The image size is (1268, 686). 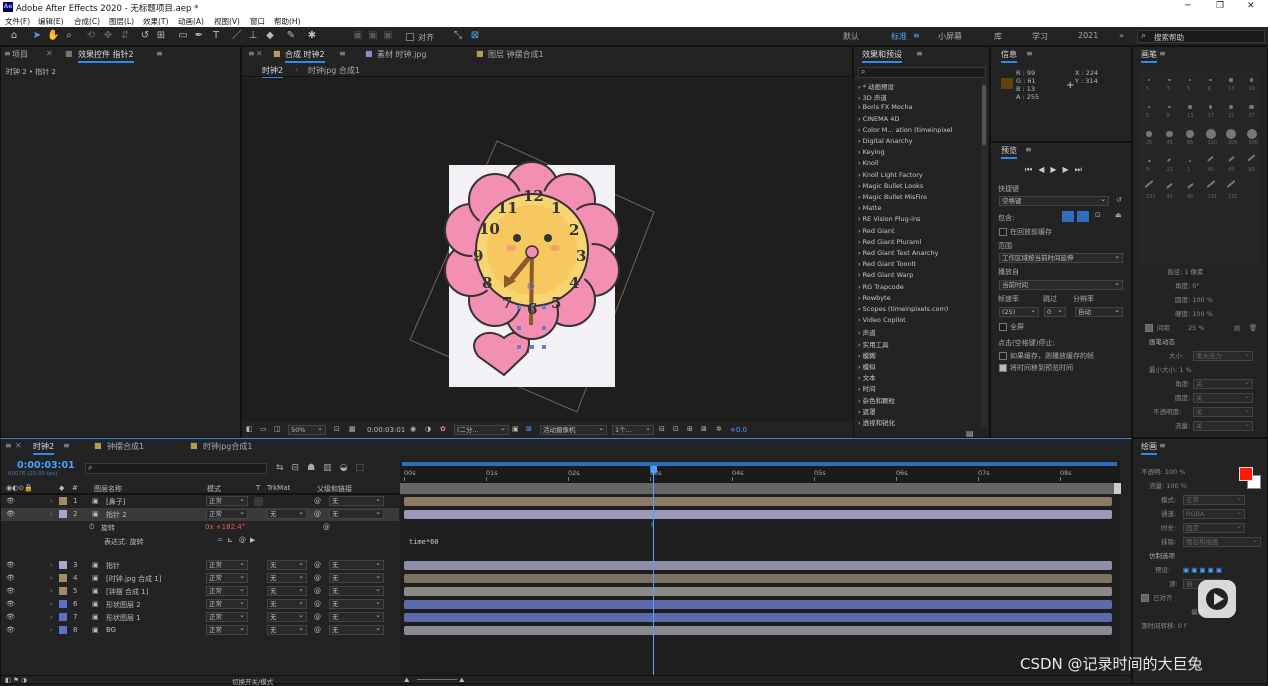 I want to click on tab-paint: 绘画, so click(x=1149, y=448).